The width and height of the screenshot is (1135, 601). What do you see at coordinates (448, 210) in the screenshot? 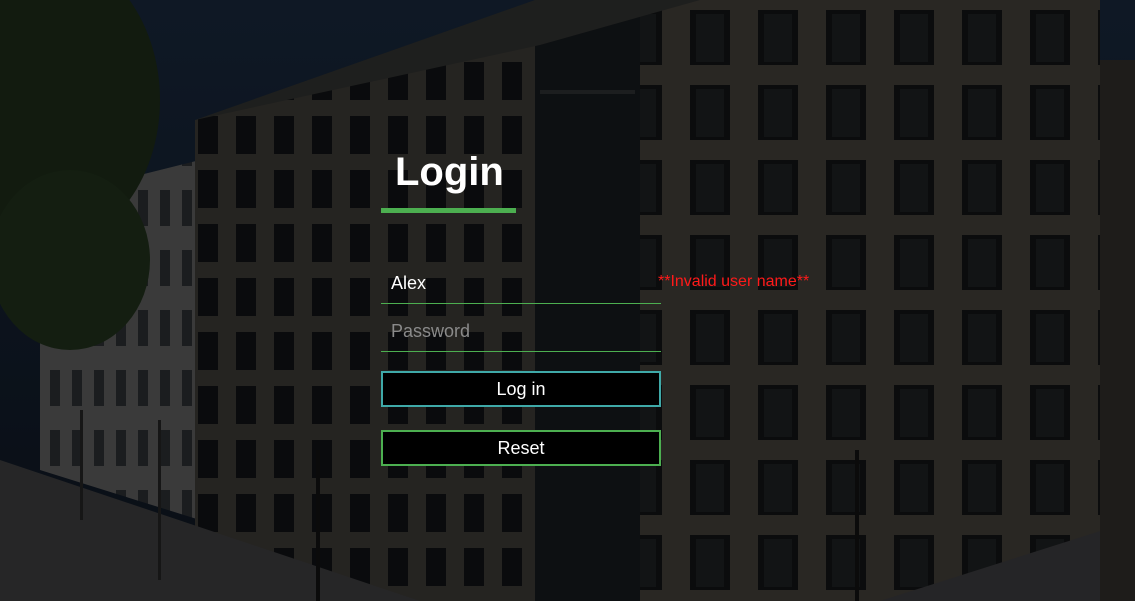
I see `title-underline` at bounding box center [448, 210].